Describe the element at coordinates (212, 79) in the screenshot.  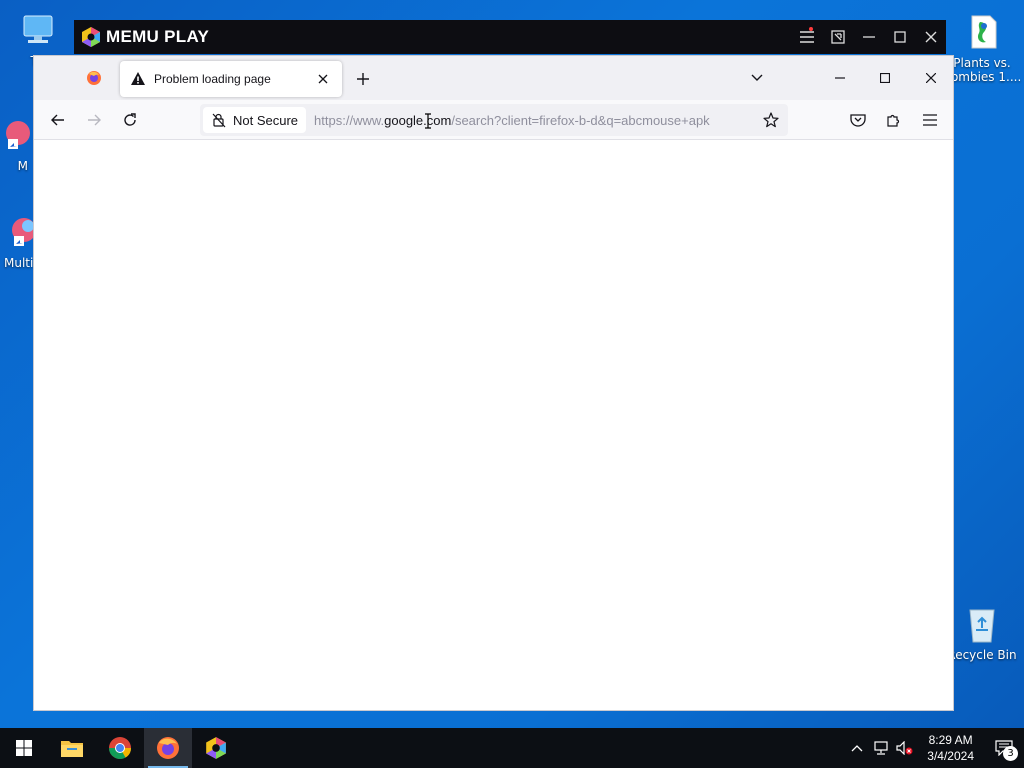
I see `tab-title: Problem loading page` at that location.